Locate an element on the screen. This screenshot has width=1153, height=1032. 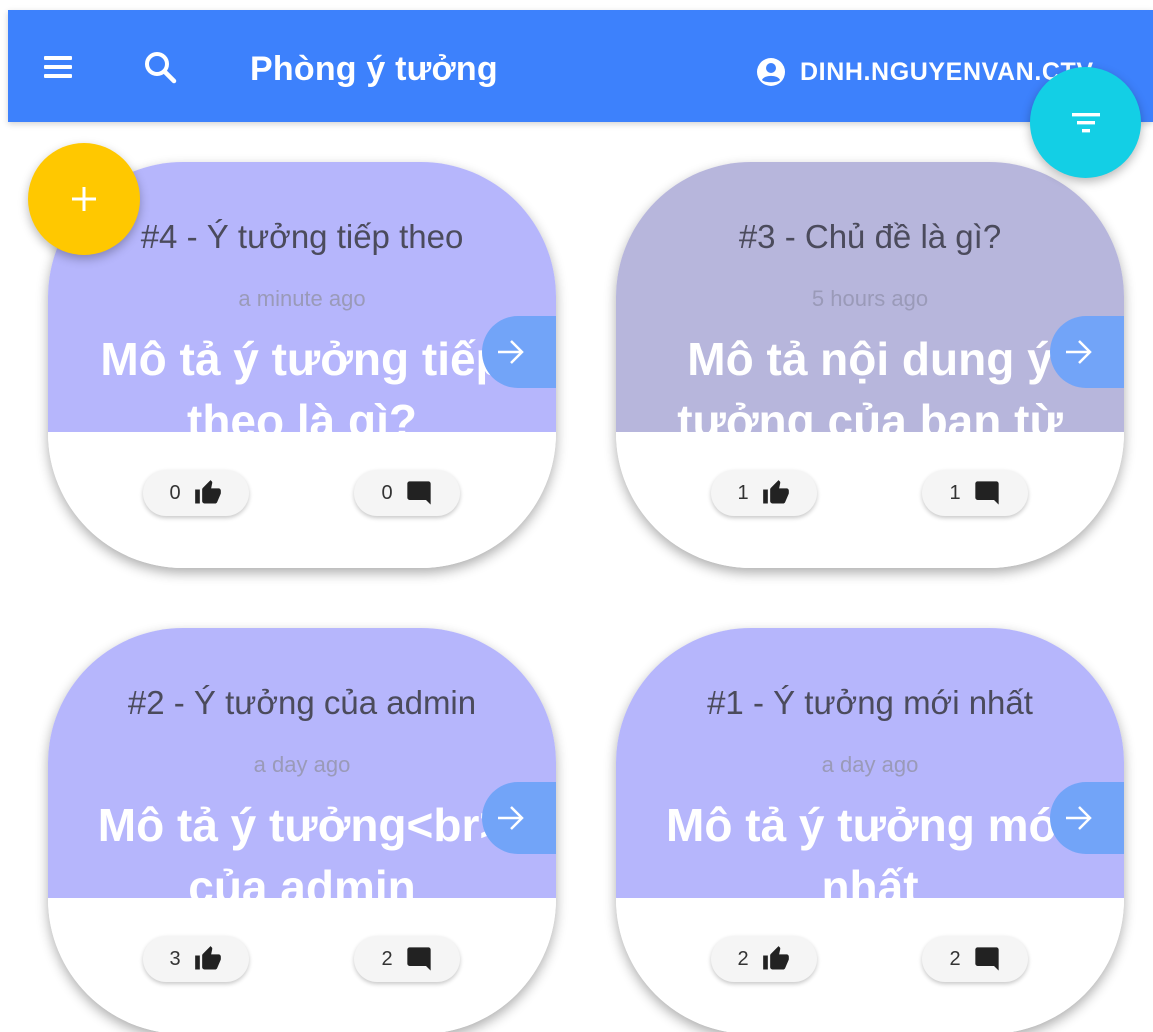
filter-icon is located at coordinates (1085, 122).